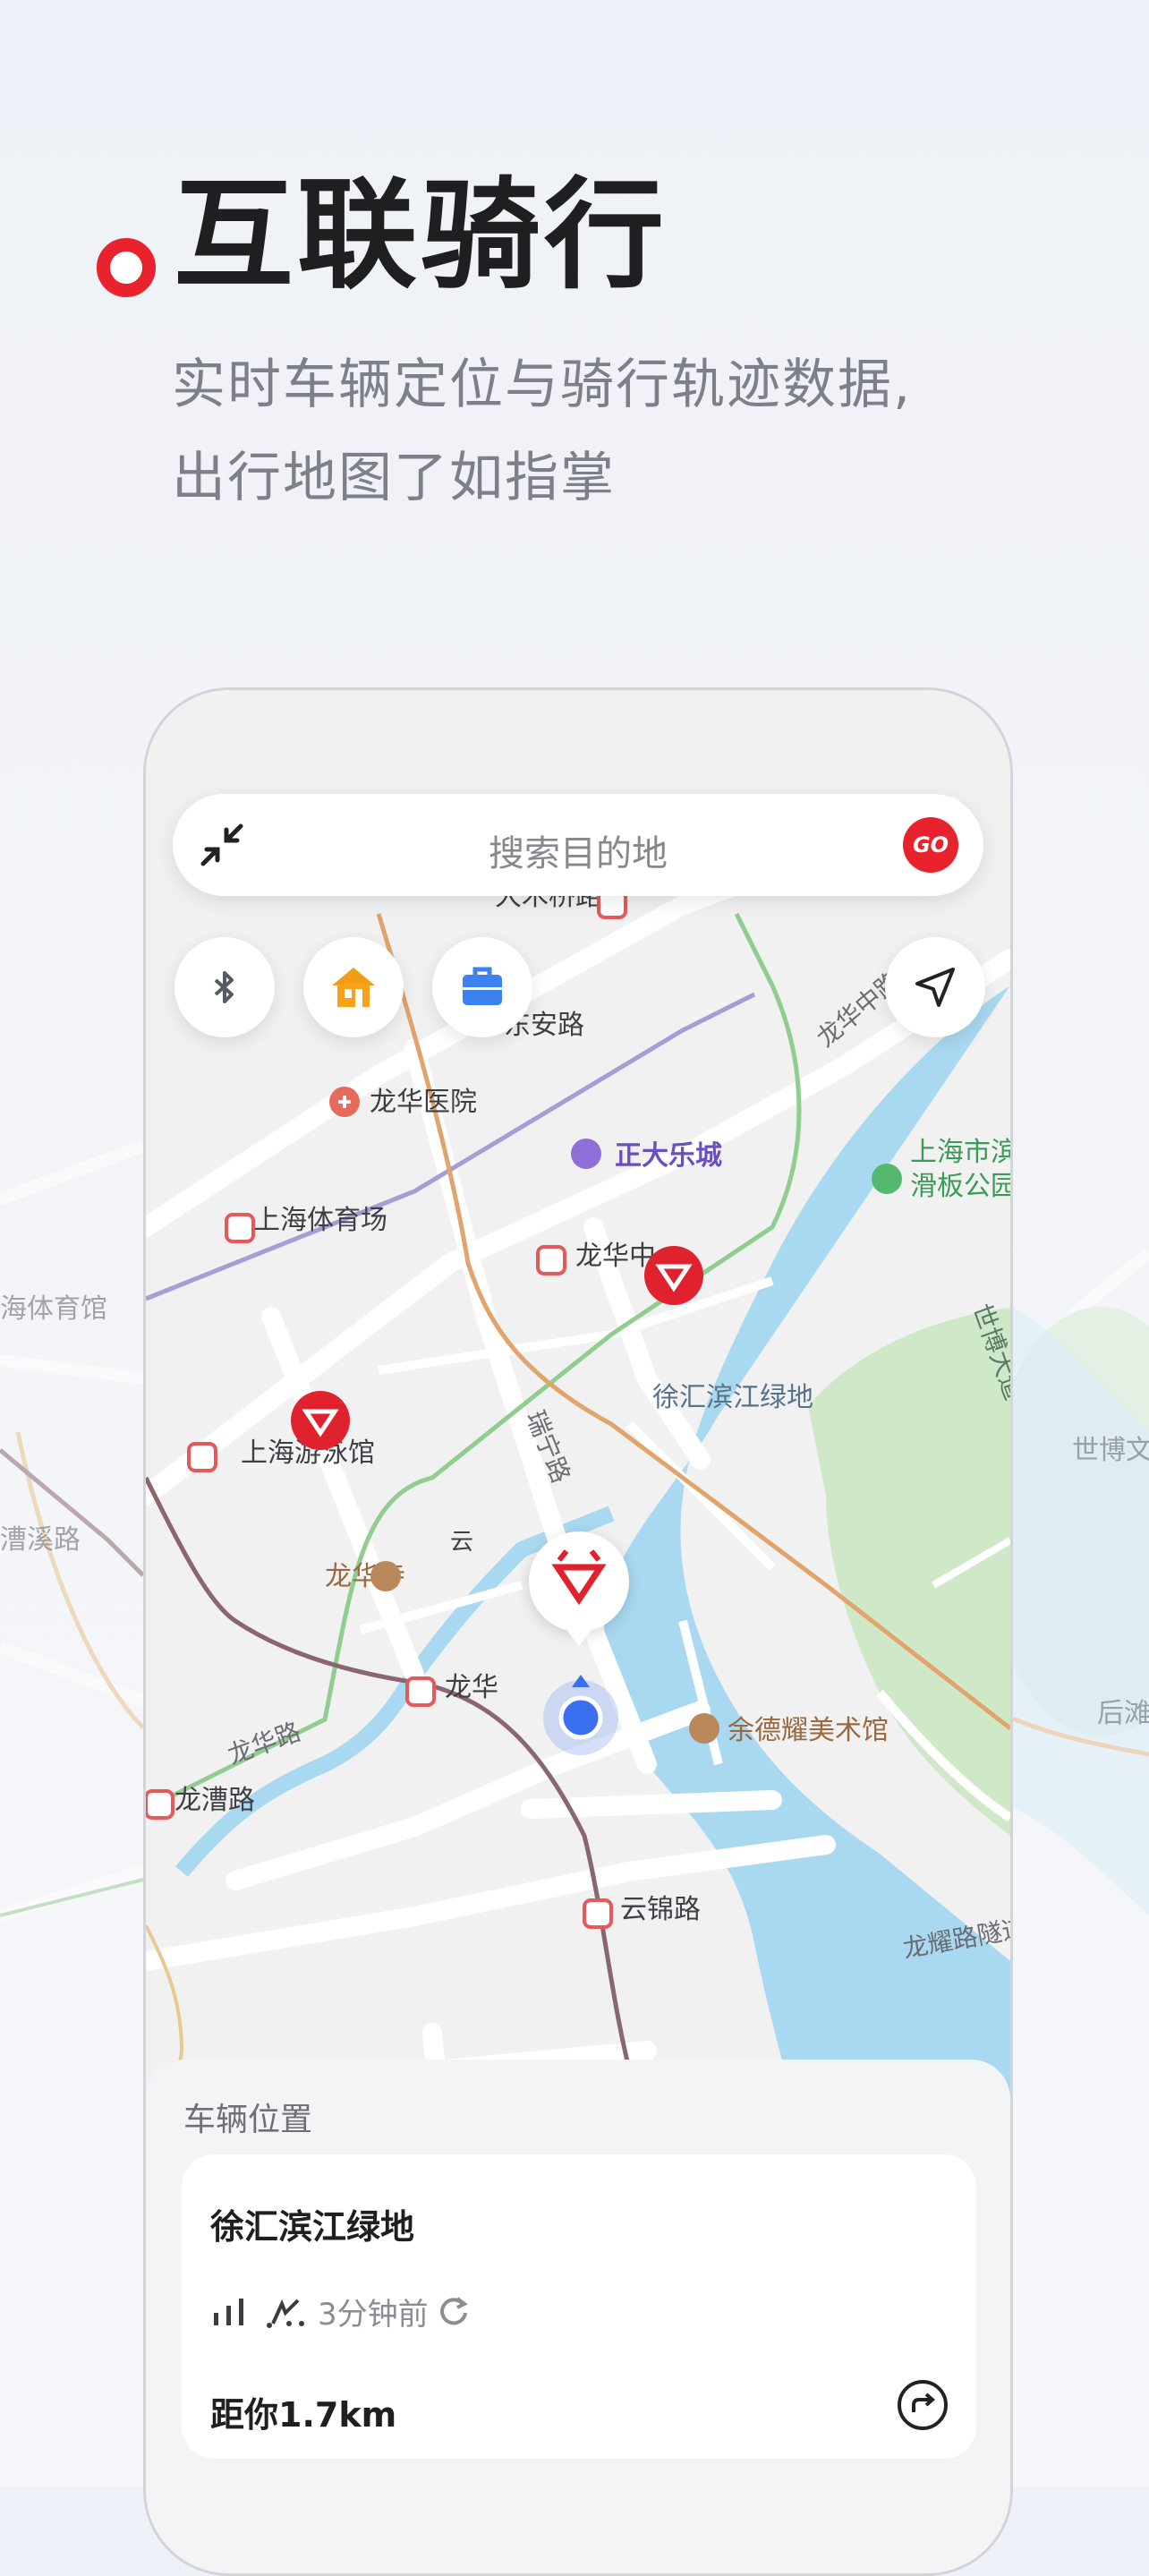 Image resolution: width=1149 pixels, height=2576 pixels. Describe the element at coordinates (668, 1156) in the screenshot. I see `map-label-zhengda: 正大乐城` at that location.